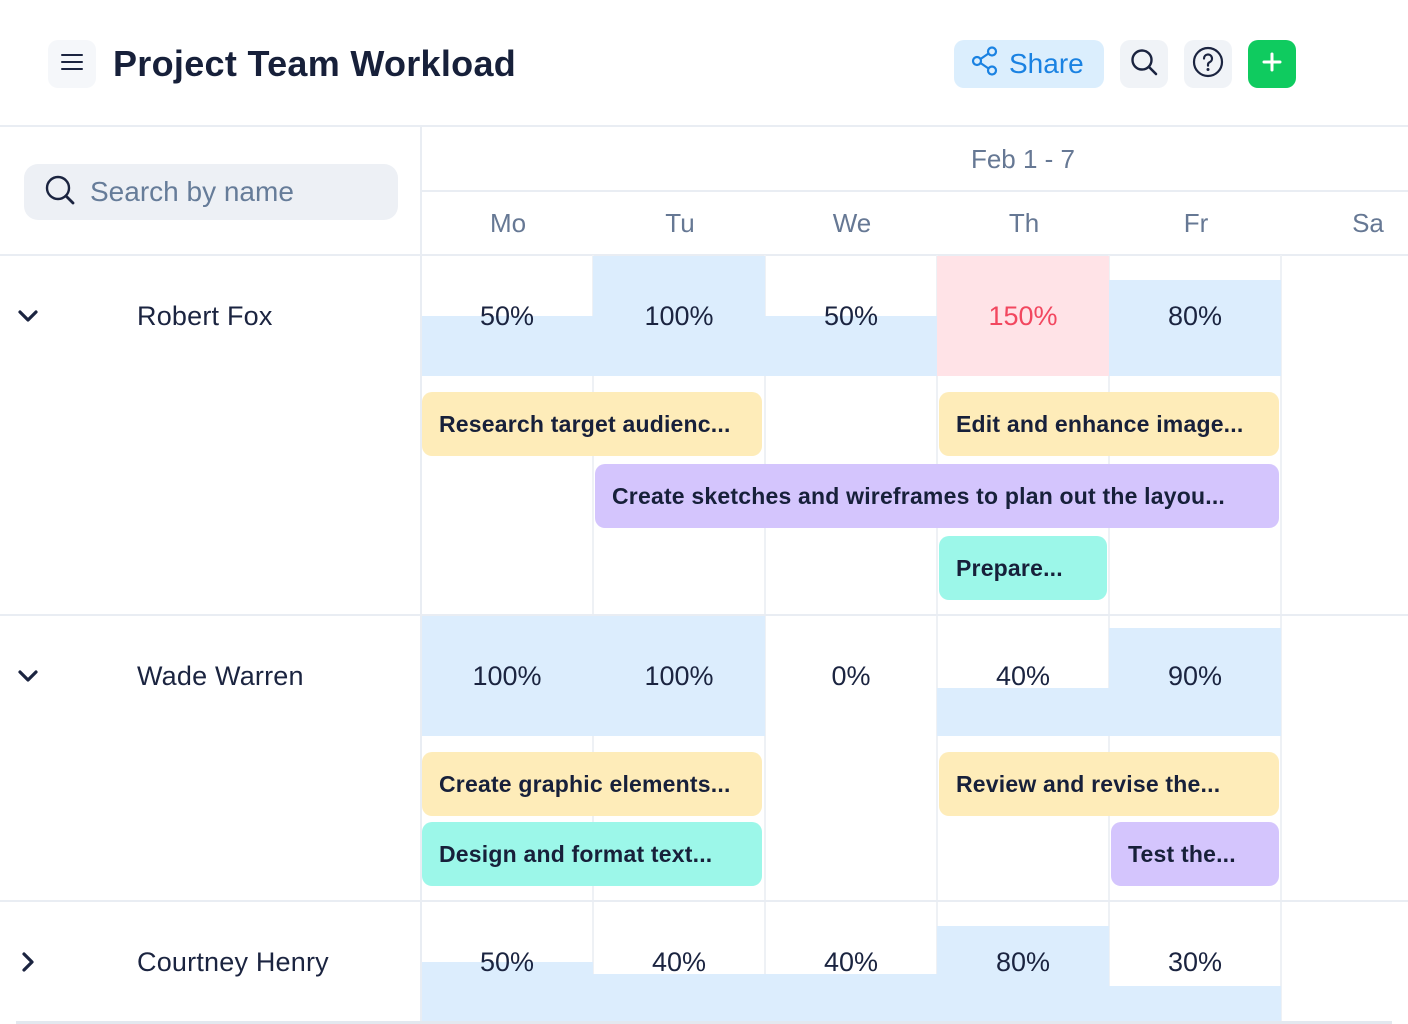  Describe the element at coordinates (1196, 223) in the screenshot. I see `day-header-fr: Fr` at that location.